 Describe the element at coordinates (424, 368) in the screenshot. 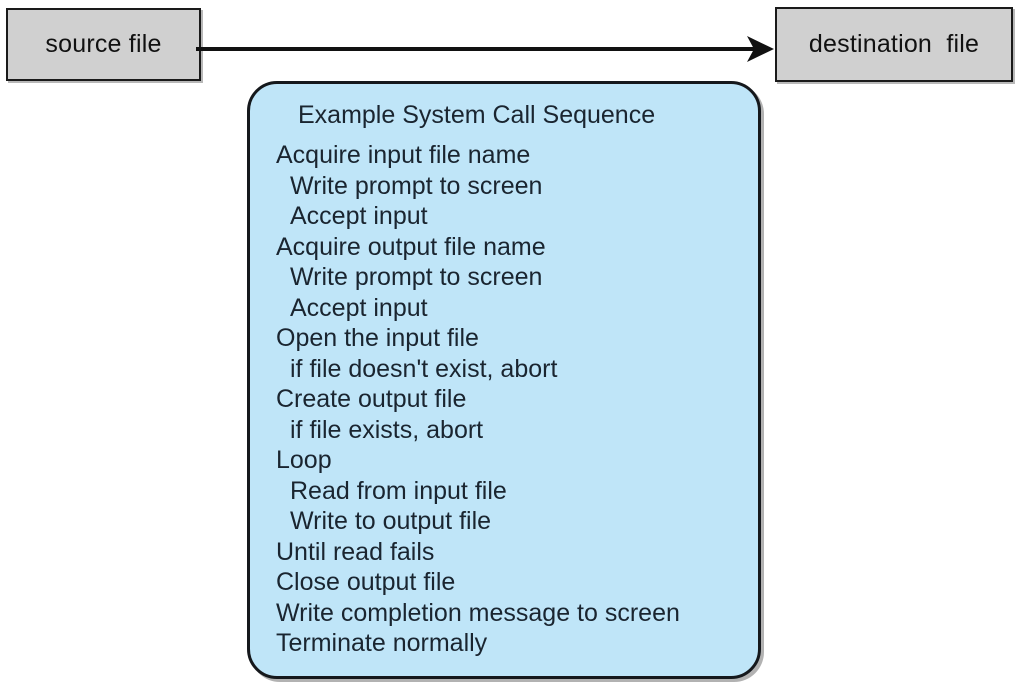

I see `sequence-line: if file doesn't exist, abort` at that location.